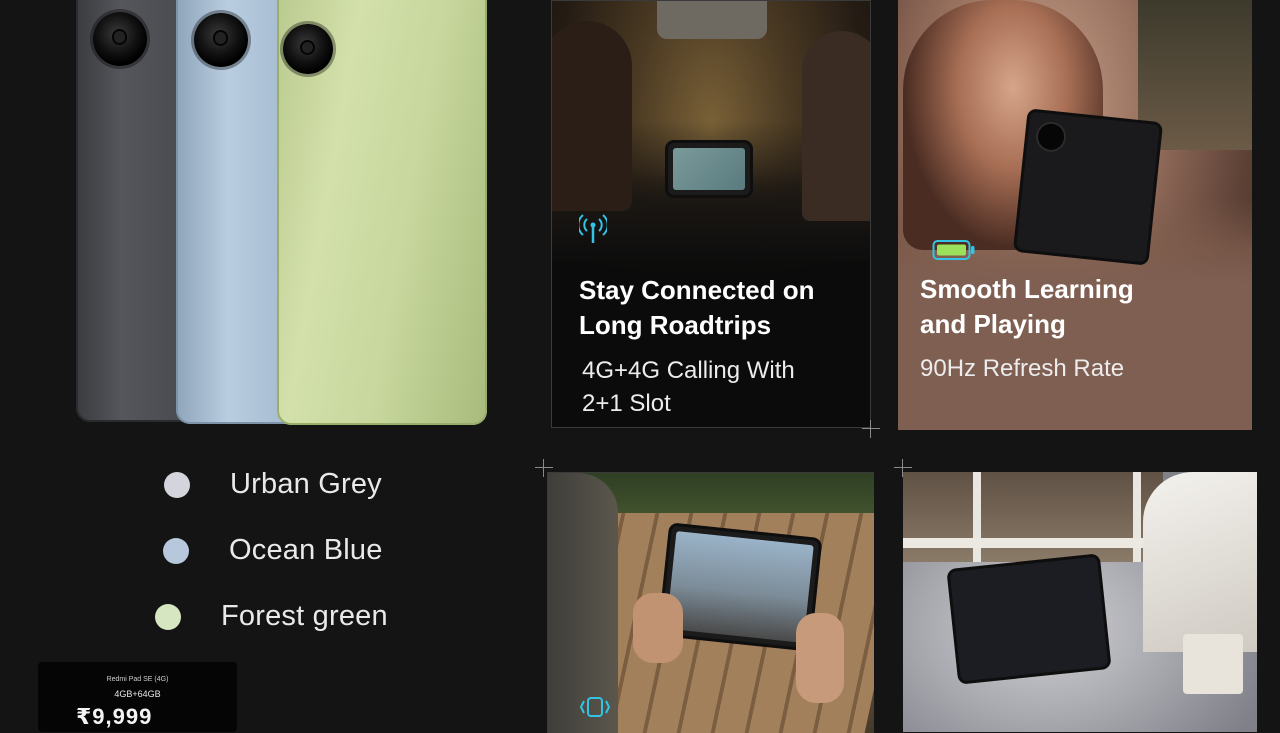 This screenshot has height=733, width=1280. Describe the element at coordinates (1029, 619) in the screenshot. I see `standing-tablet` at that location.